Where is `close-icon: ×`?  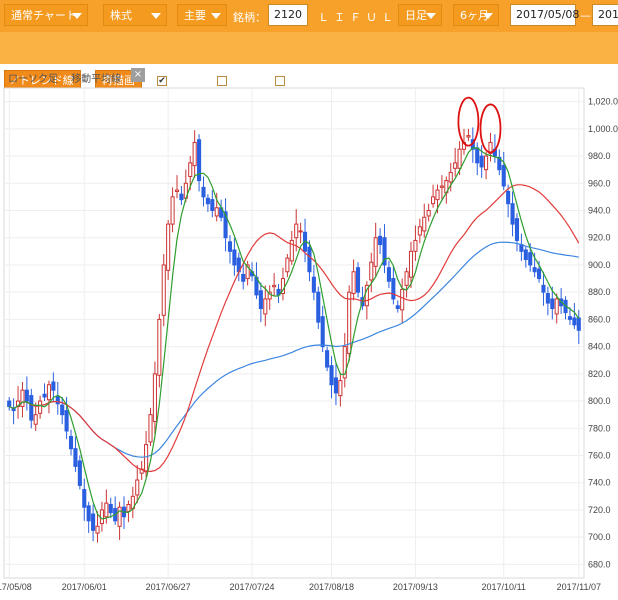 close-icon: × is located at coordinates (138, 75).